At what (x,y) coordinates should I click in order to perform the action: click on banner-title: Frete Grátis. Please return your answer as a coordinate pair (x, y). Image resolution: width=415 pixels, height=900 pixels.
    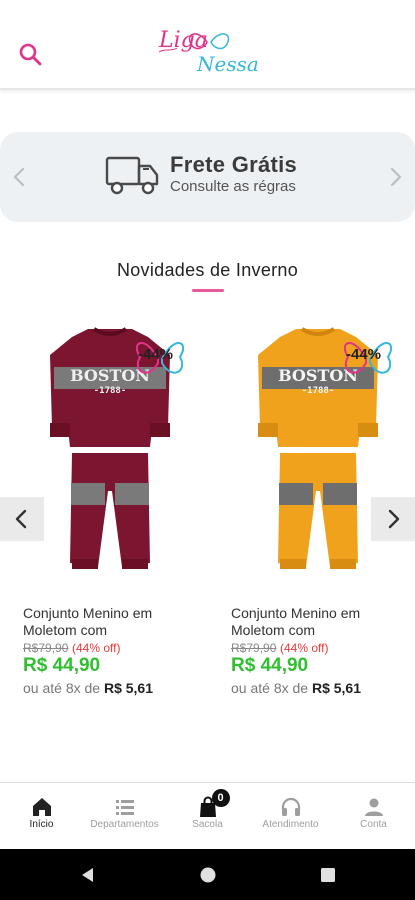
    Looking at the image, I should click on (234, 164).